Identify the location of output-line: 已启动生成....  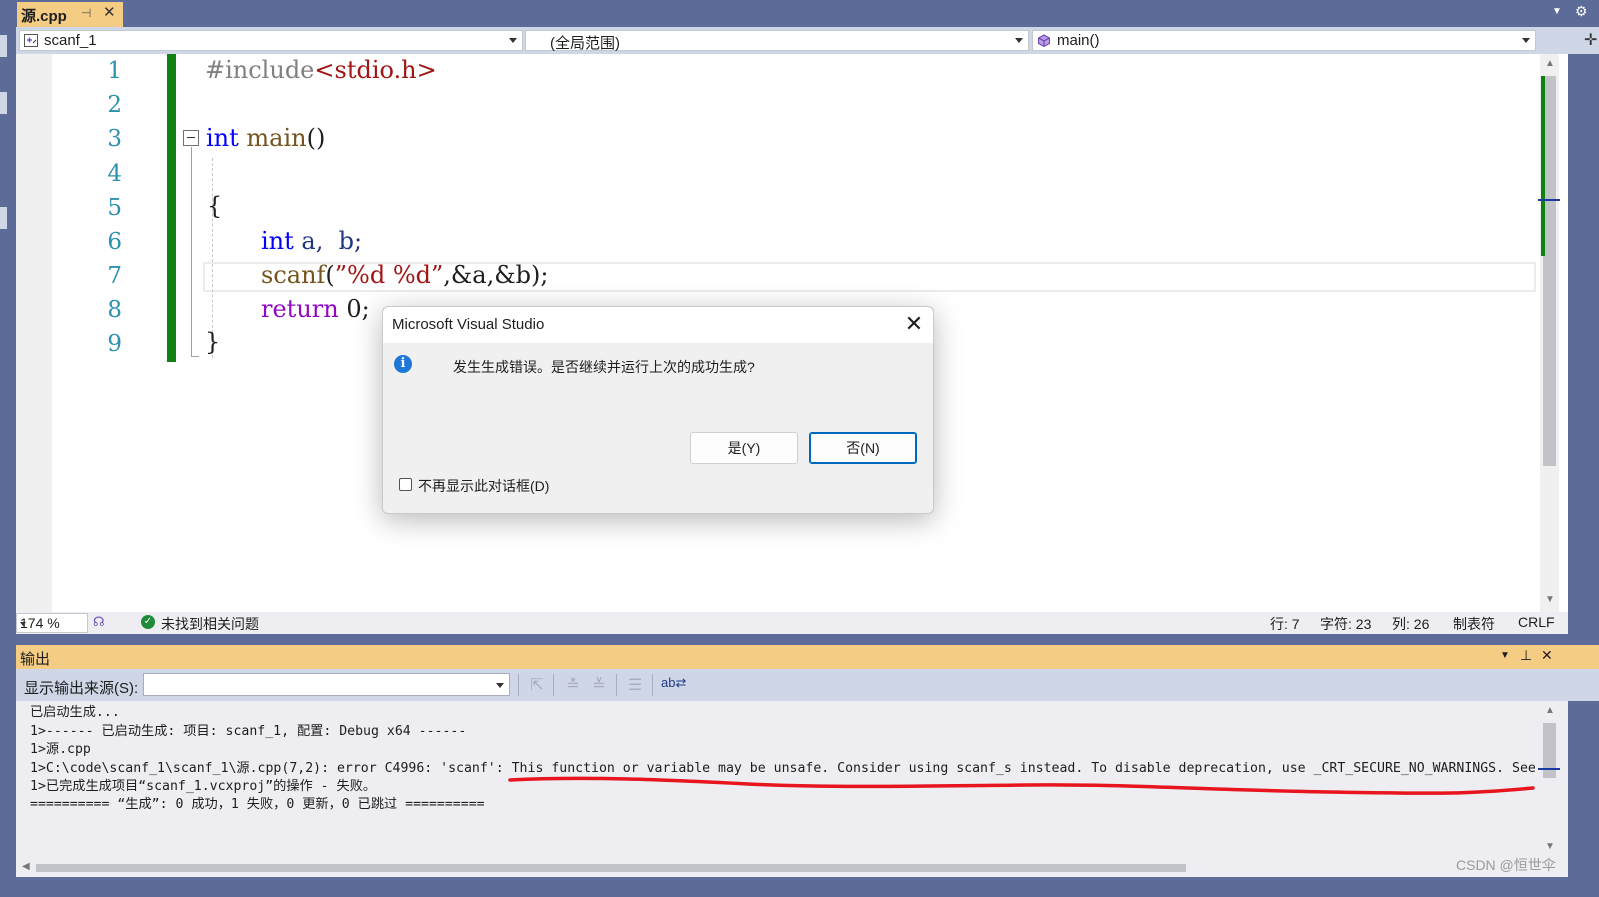
(75, 712).